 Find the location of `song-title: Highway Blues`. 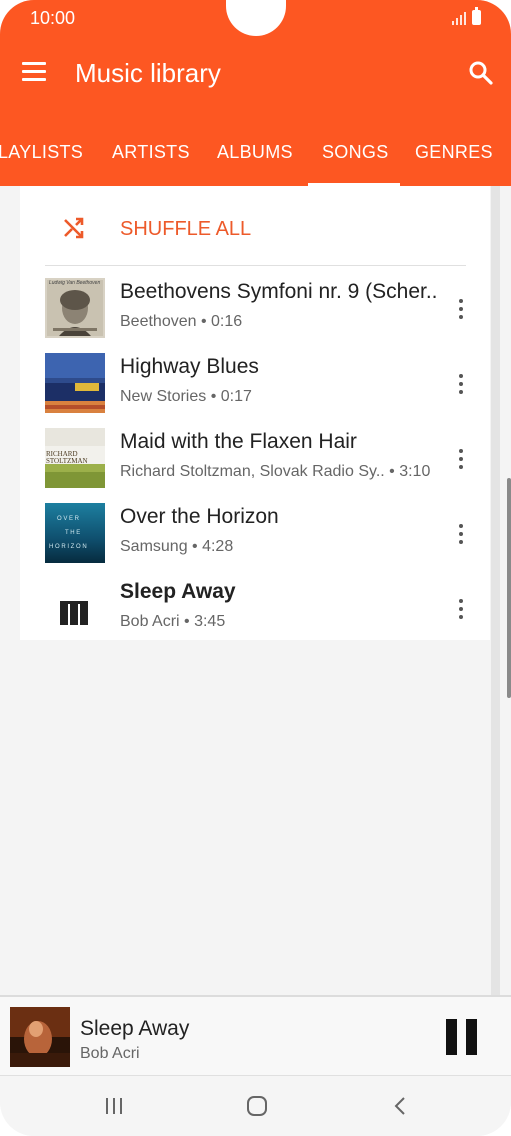

song-title: Highway Blues is located at coordinates (189, 366).